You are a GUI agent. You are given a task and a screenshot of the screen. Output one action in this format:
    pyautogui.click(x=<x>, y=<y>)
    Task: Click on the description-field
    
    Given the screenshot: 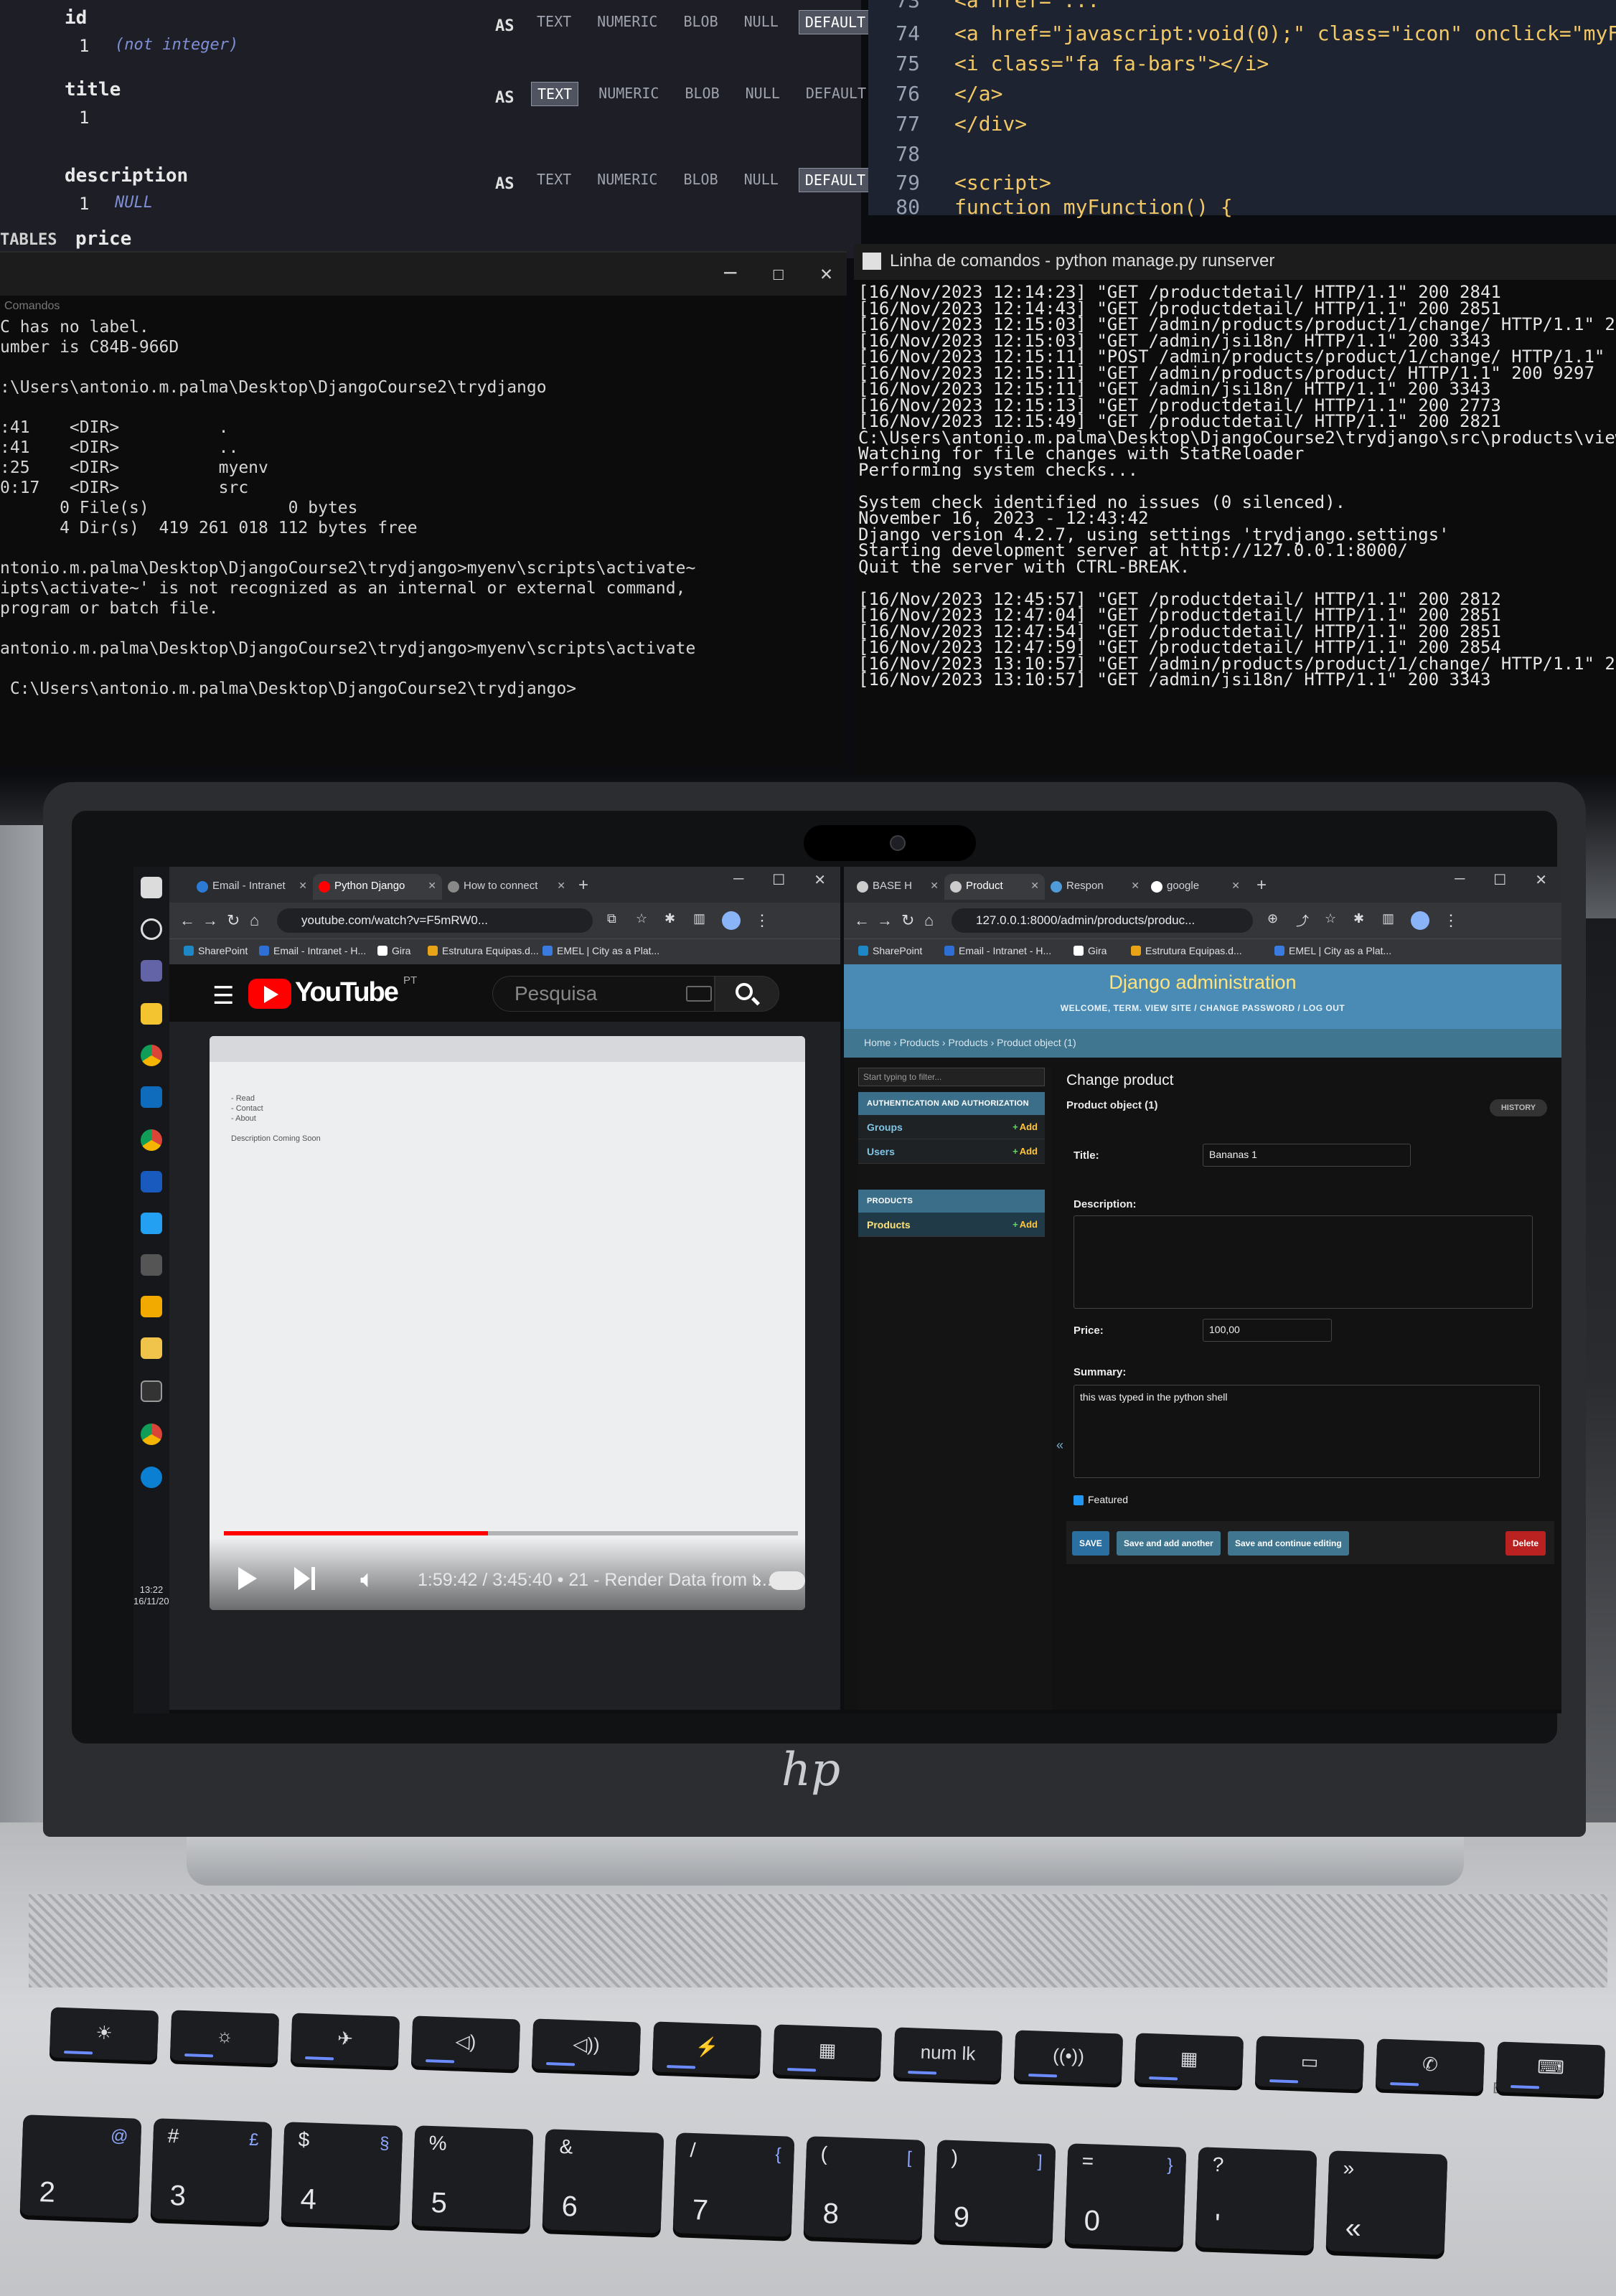 What is the action you would take?
    pyautogui.click(x=1303, y=1262)
    